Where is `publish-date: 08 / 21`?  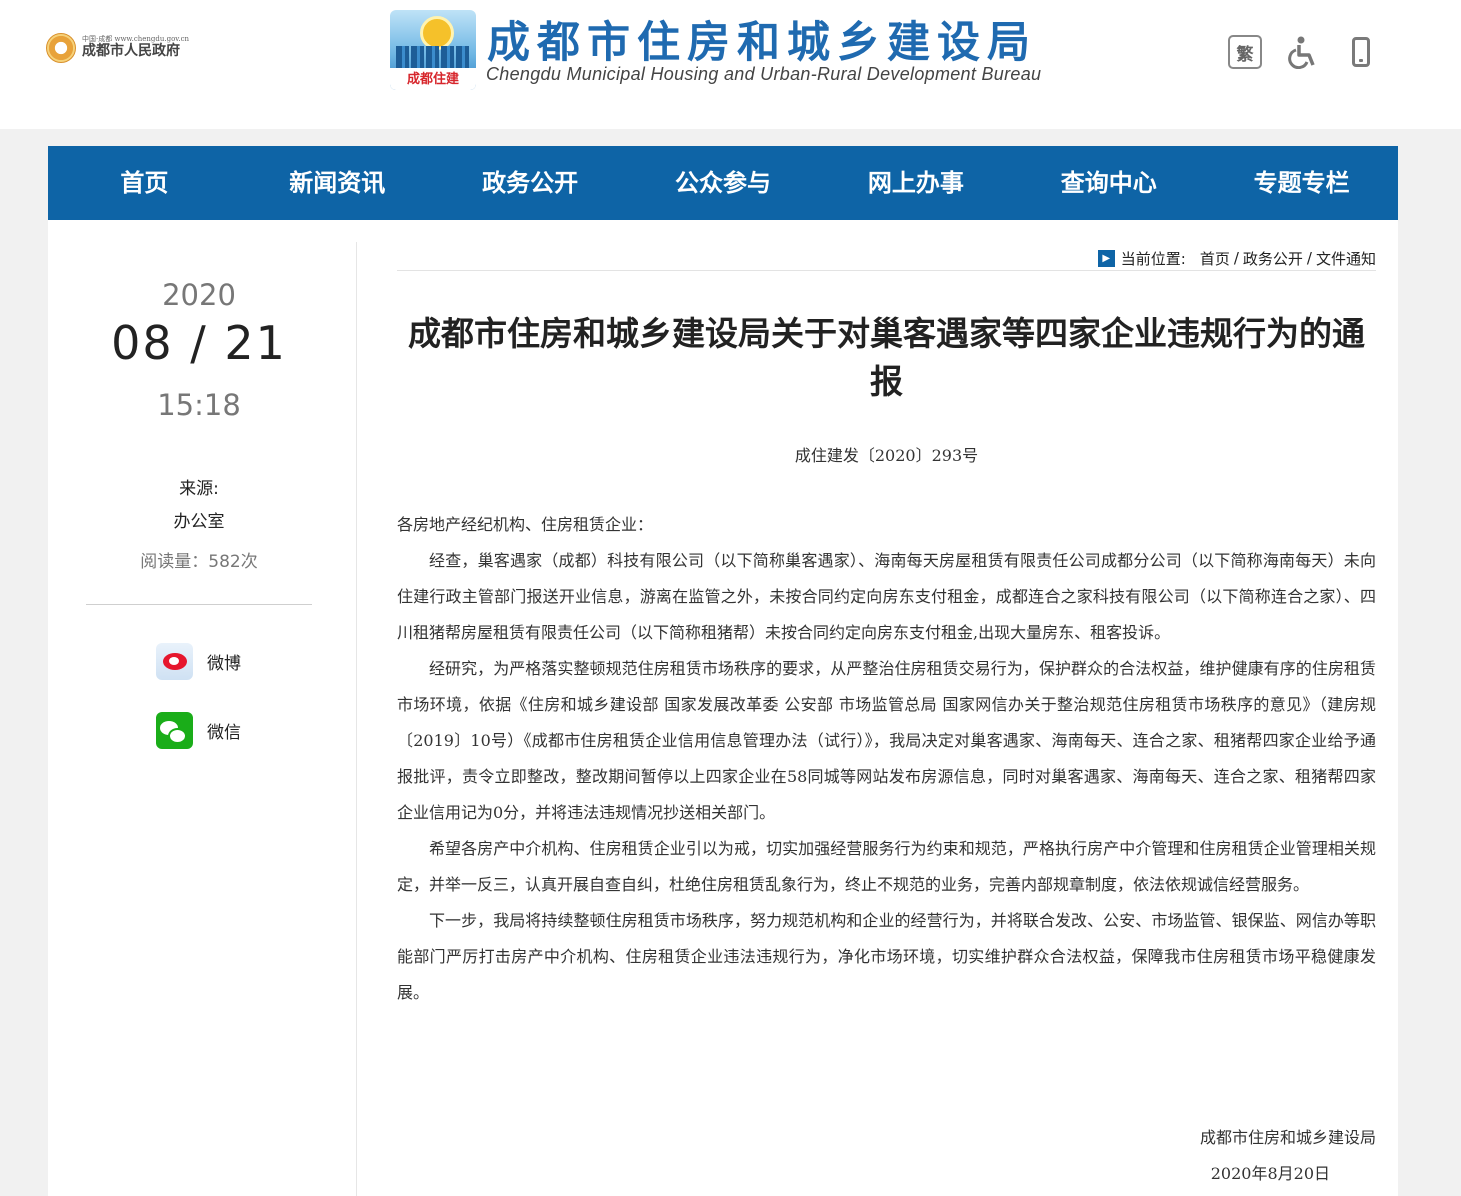
publish-date: 08 / 21 is located at coordinates (199, 343).